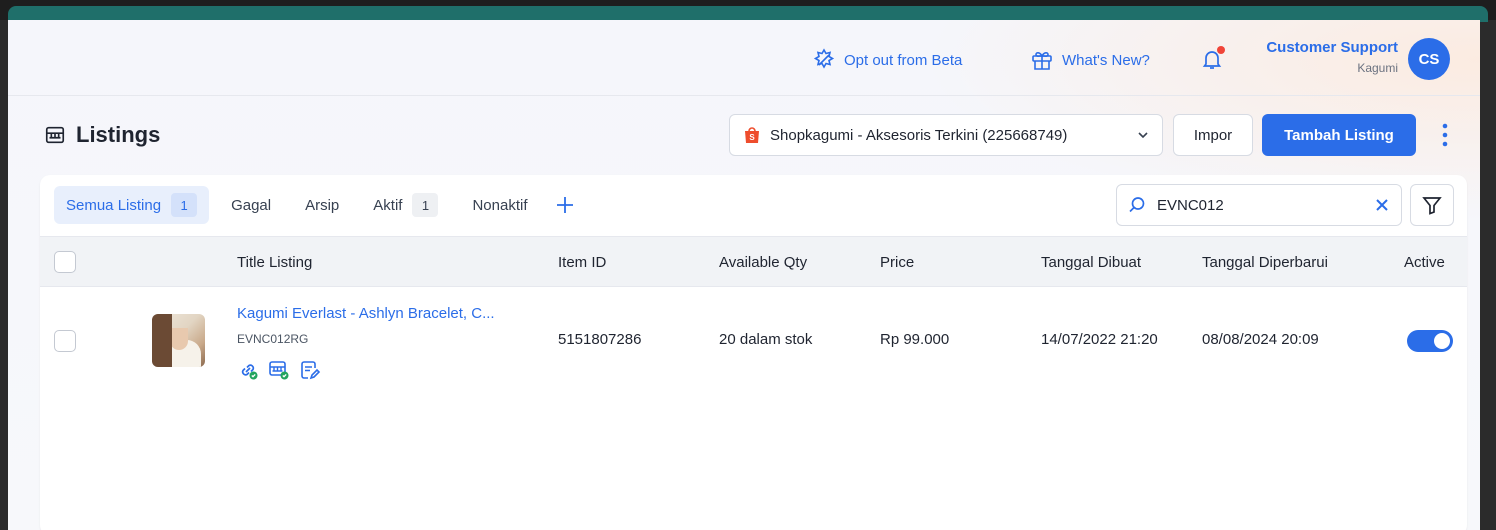 This screenshot has width=1496, height=530. Describe the element at coordinates (1429, 59) in the screenshot. I see `avatar: CS` at that location.